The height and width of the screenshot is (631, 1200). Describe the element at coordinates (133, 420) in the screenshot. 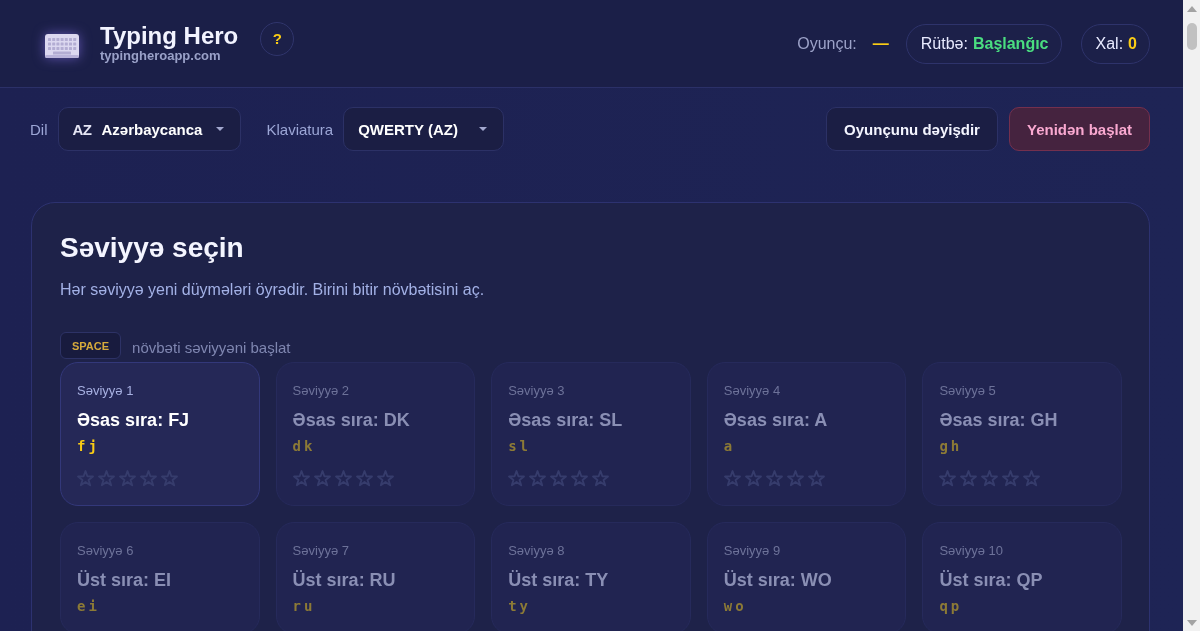

I see `level-title: Əsas sıra: FJ` at that location.